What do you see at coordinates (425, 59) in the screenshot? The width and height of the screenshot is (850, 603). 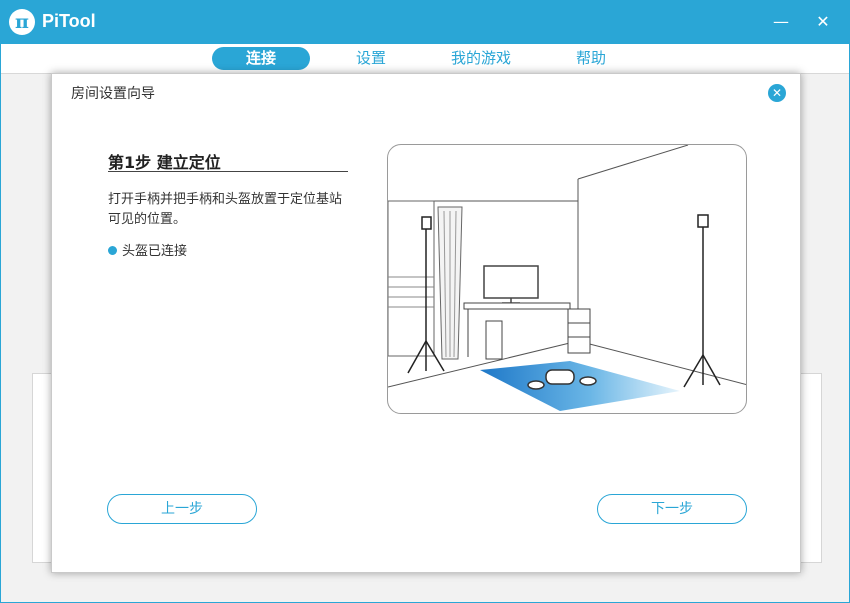 I see `main-nav: 连接 设置 我的游戏 帮助` at bounding box center [425, 59].